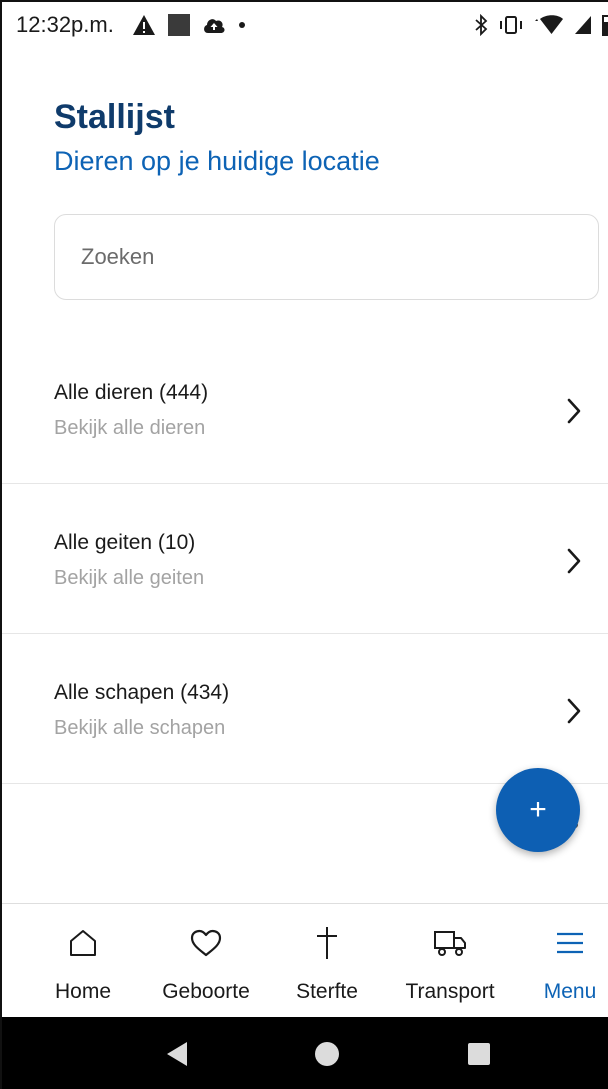  I want to click on list-item-subtitle: Bekijk alle schapen, so click(140, 728).